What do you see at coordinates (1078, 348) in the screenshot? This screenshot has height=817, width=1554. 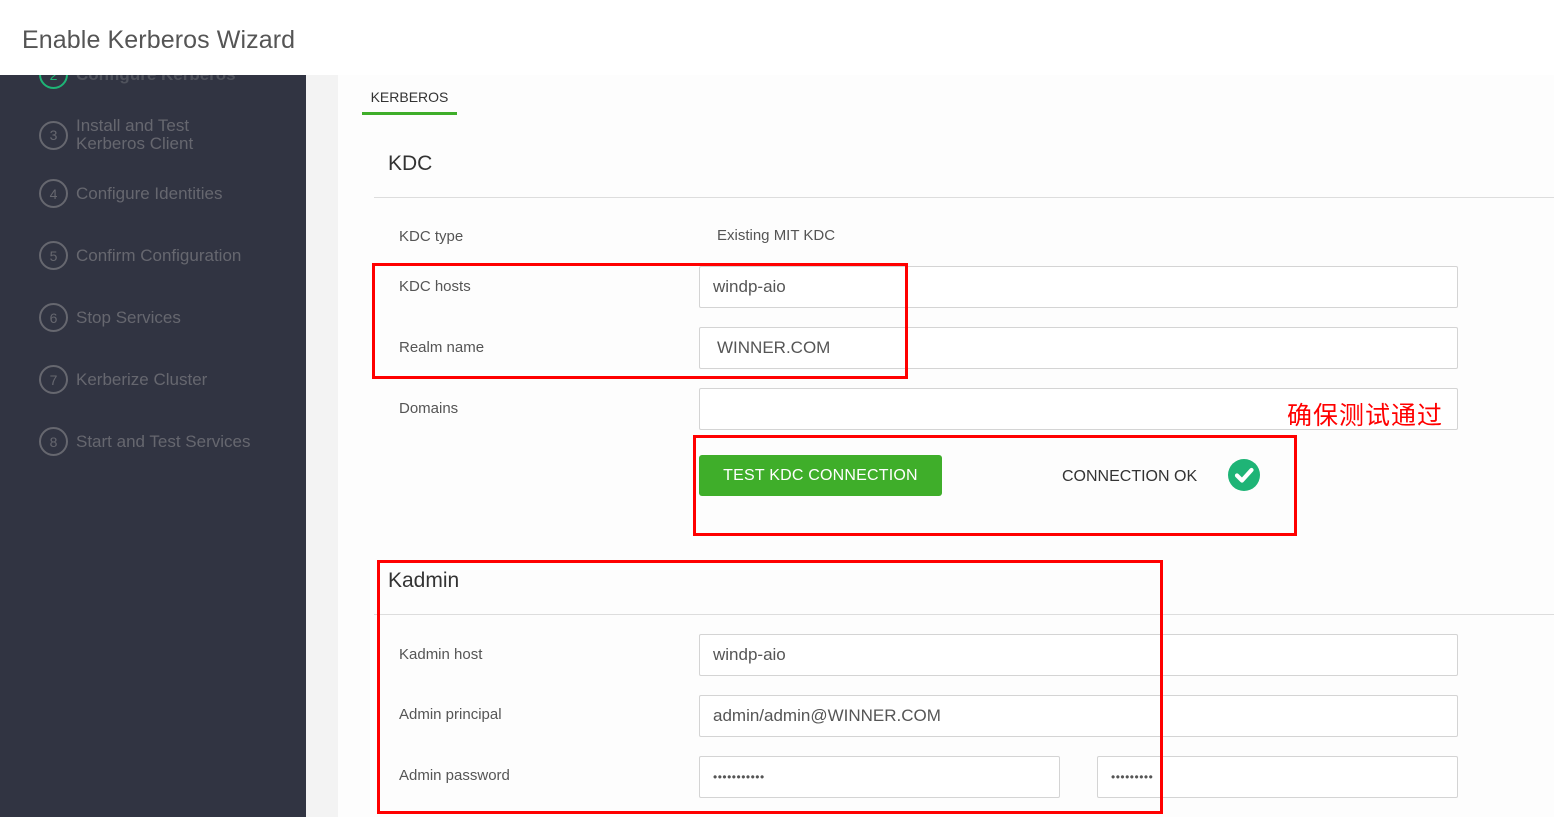 I see `realm-name-input: WINNER.COM` at bounding box center [1078, 348].